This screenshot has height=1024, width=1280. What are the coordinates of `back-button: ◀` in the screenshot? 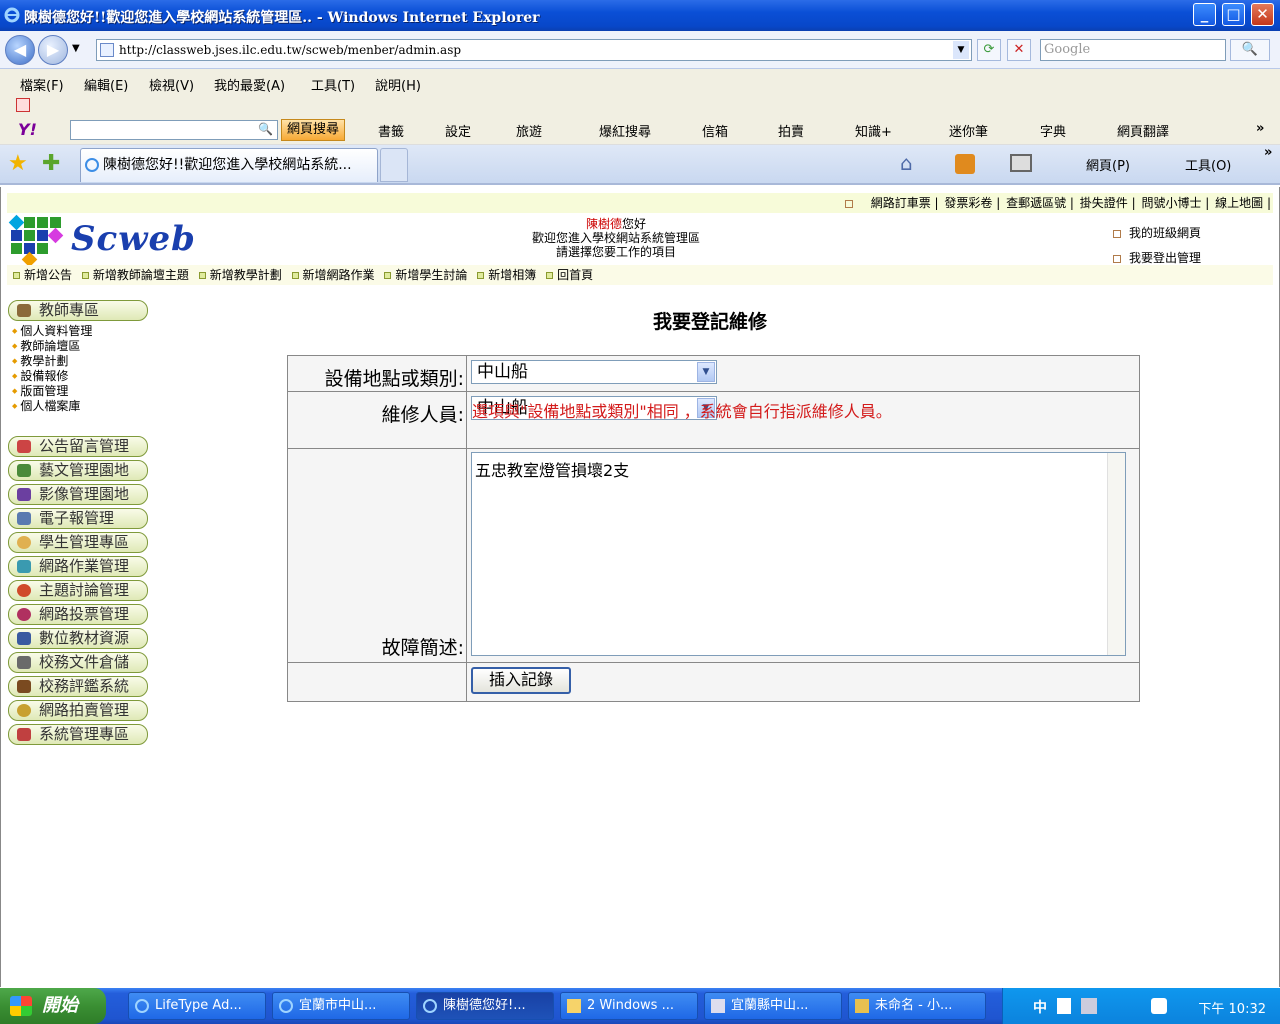 It's located at (20, 50).